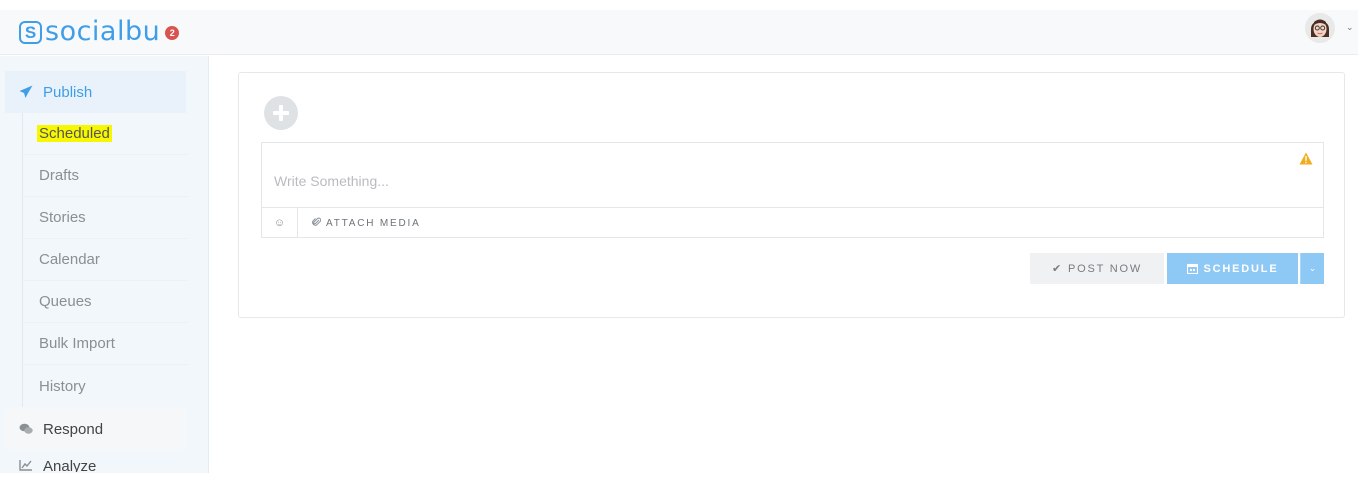  What do you see at coordinates (1320, 28) in the screenshot?
I see `user-avatar` at bounding box center [1320, 28].